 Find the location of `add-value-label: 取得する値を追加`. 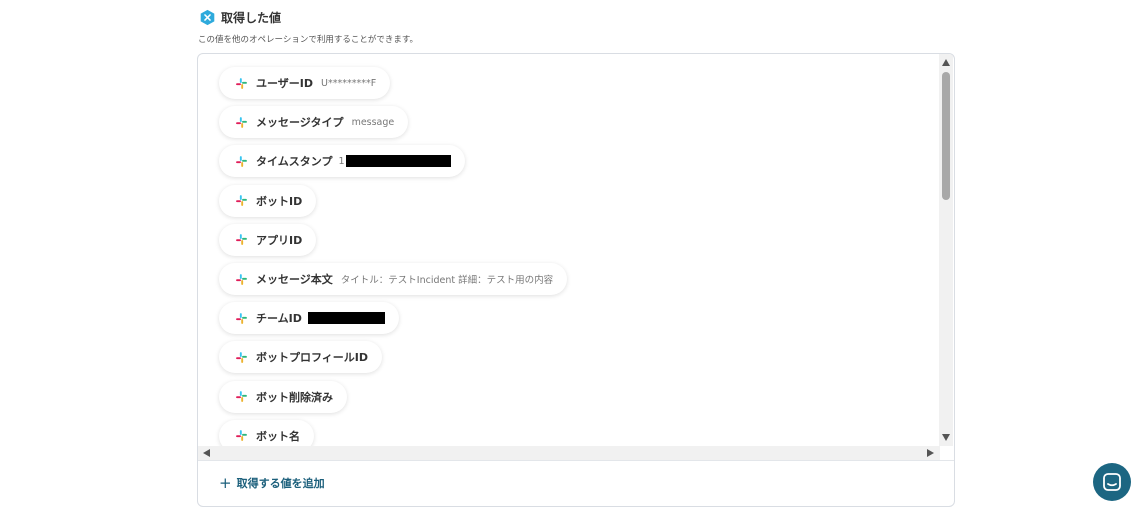

add-value-label: 取得する値を追加 is located at coordinates (280, 483).